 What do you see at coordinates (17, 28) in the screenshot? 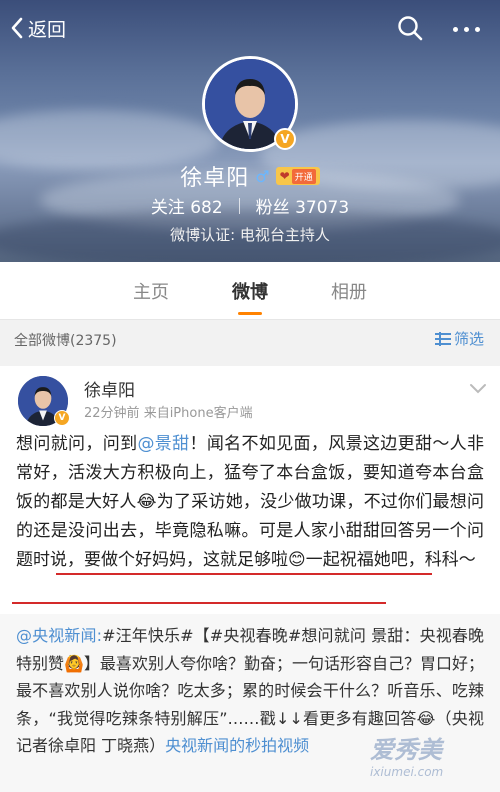
I see `chevron-left-icon` at bounding box center [17, 28].